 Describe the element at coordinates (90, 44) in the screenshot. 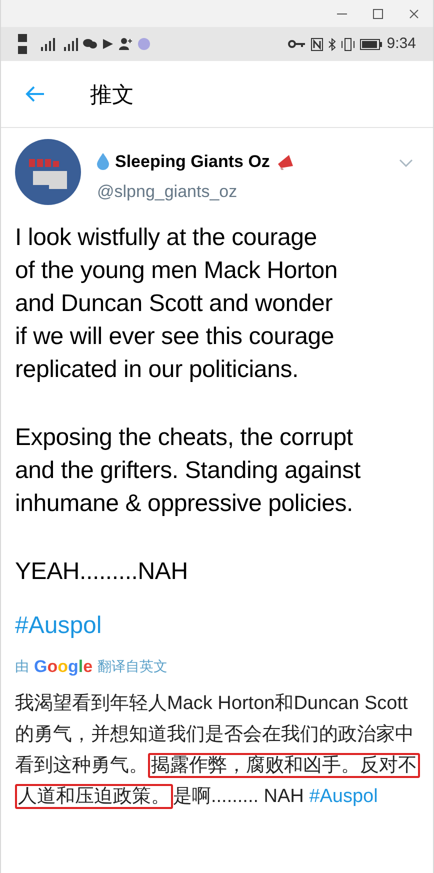

I see `chat-icon` at that location.